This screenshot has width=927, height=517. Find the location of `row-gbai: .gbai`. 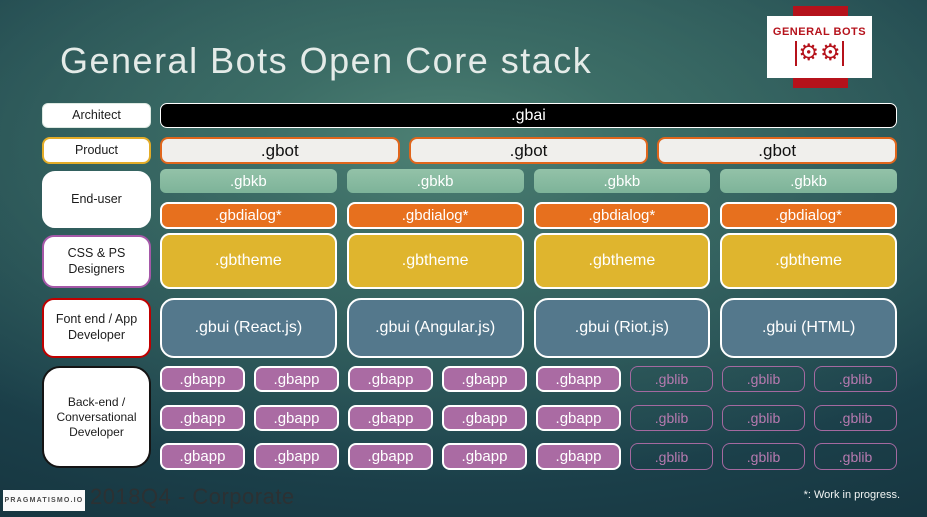

row-gbai: .gbai is located at coordinates (528, 115).